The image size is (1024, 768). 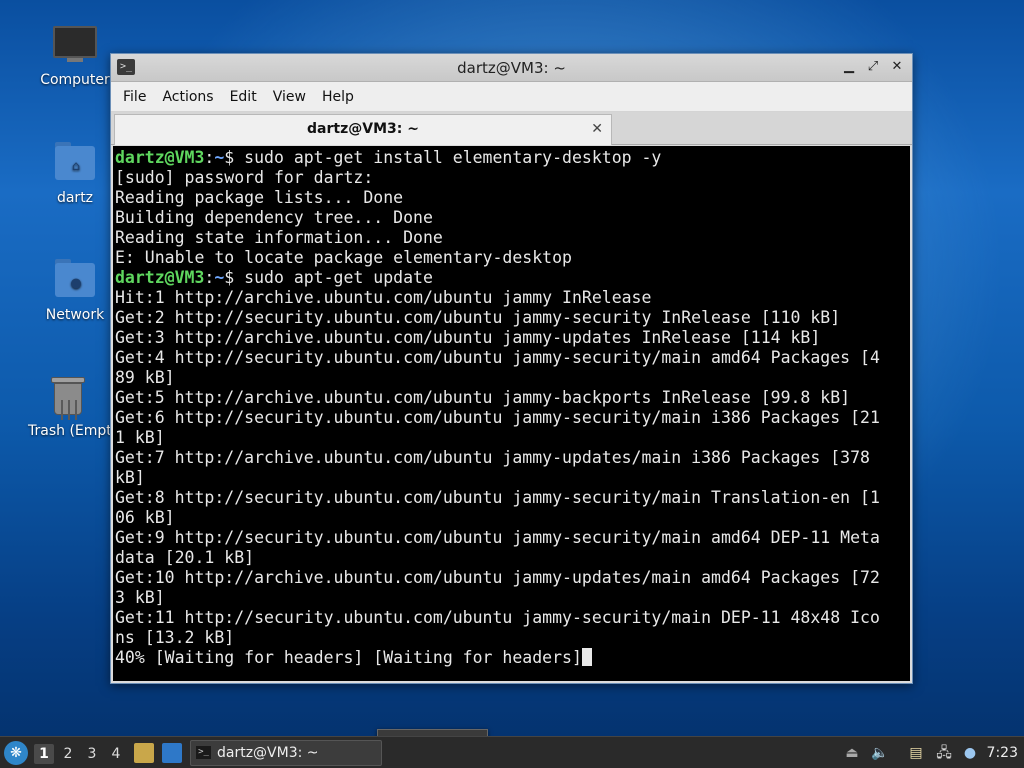 I want to click on output-text: Reading state information... Done, so click(x=279, y=237).